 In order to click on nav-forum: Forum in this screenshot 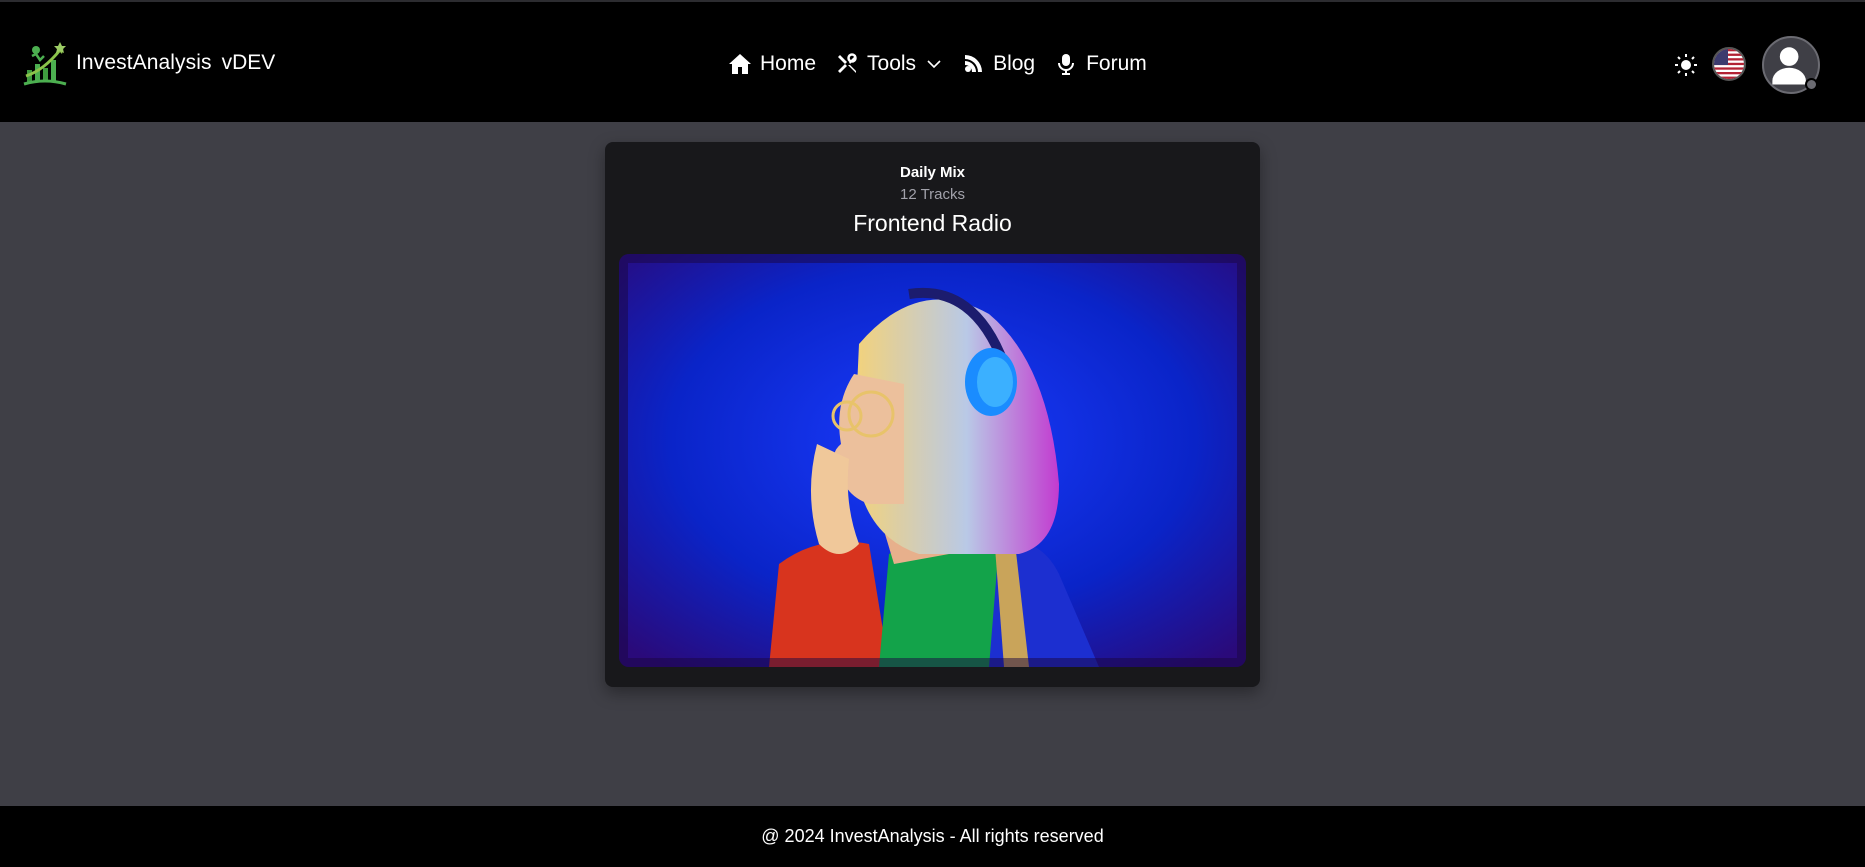, I will do `click(1100, 64)`.